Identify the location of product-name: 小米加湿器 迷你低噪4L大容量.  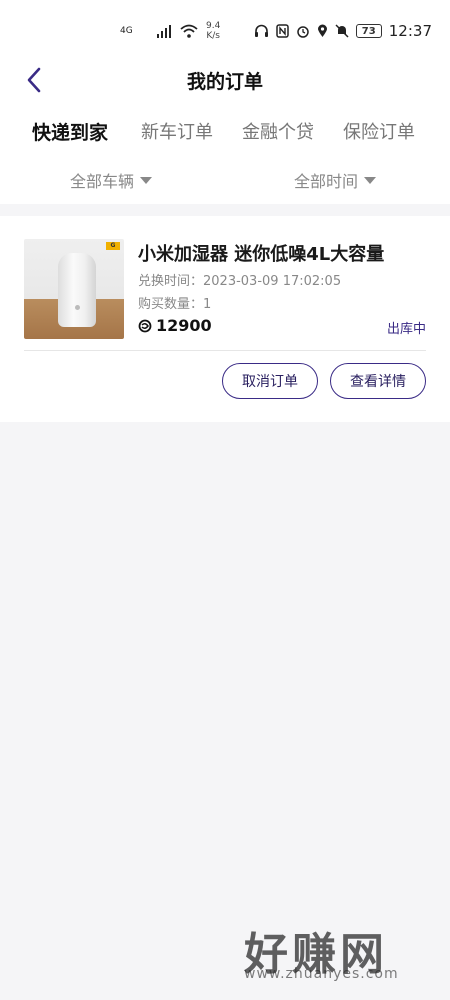
(261, 253).